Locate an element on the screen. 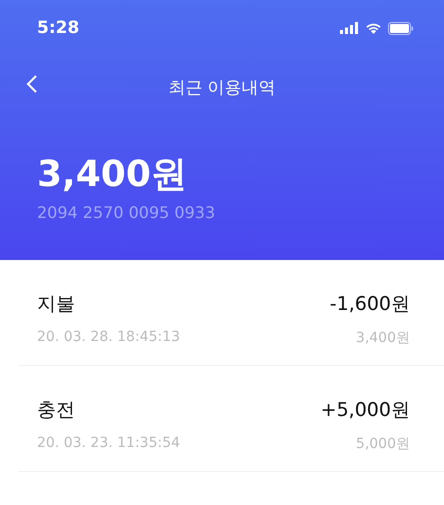 The image size is (444, 505). transaction-datetime: 20. 03. 23. 11:35:54 is located at coordinates (109, 444).